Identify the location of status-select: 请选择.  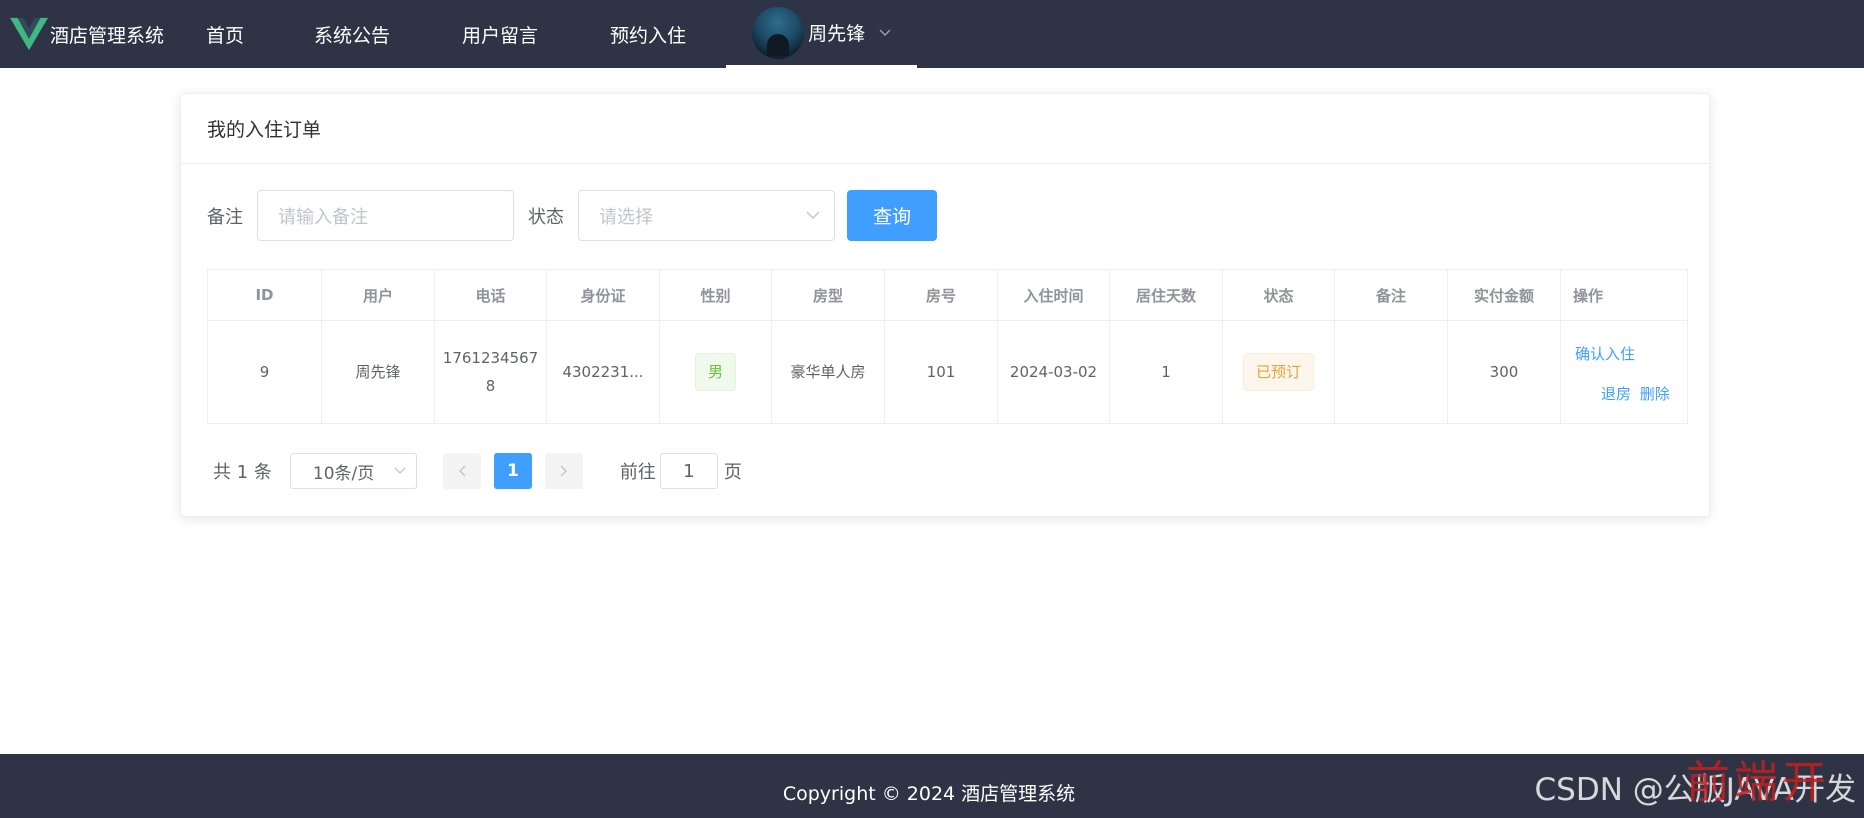
(706, 215).